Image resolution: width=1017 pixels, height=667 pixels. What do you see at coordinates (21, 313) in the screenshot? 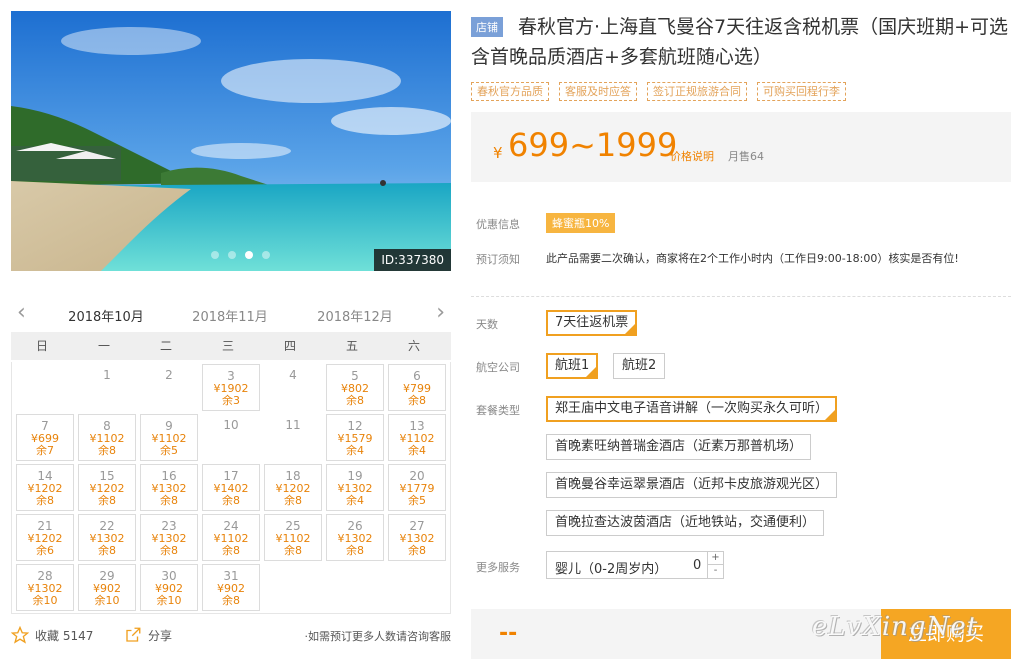
I see `prev-month-icon: ‹` at bounding box center [21, 313].